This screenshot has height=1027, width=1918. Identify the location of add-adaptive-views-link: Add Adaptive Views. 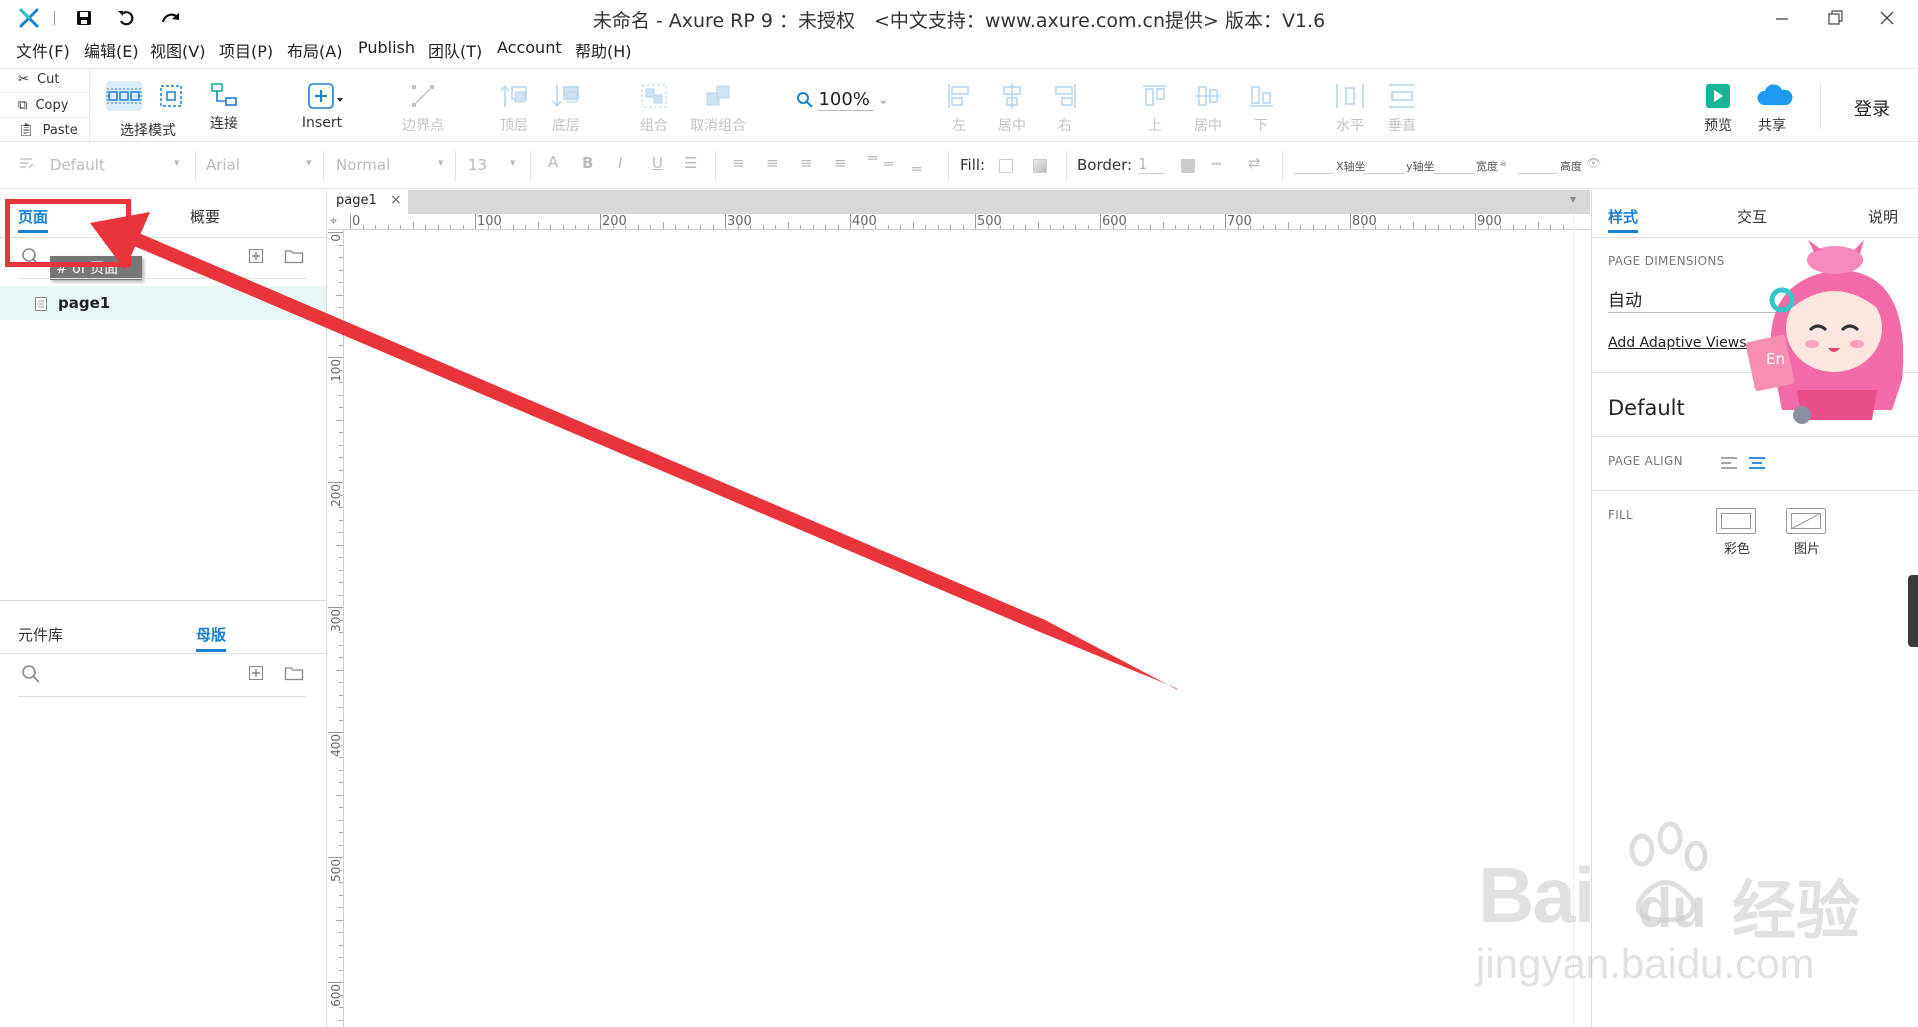
(1677, 343).